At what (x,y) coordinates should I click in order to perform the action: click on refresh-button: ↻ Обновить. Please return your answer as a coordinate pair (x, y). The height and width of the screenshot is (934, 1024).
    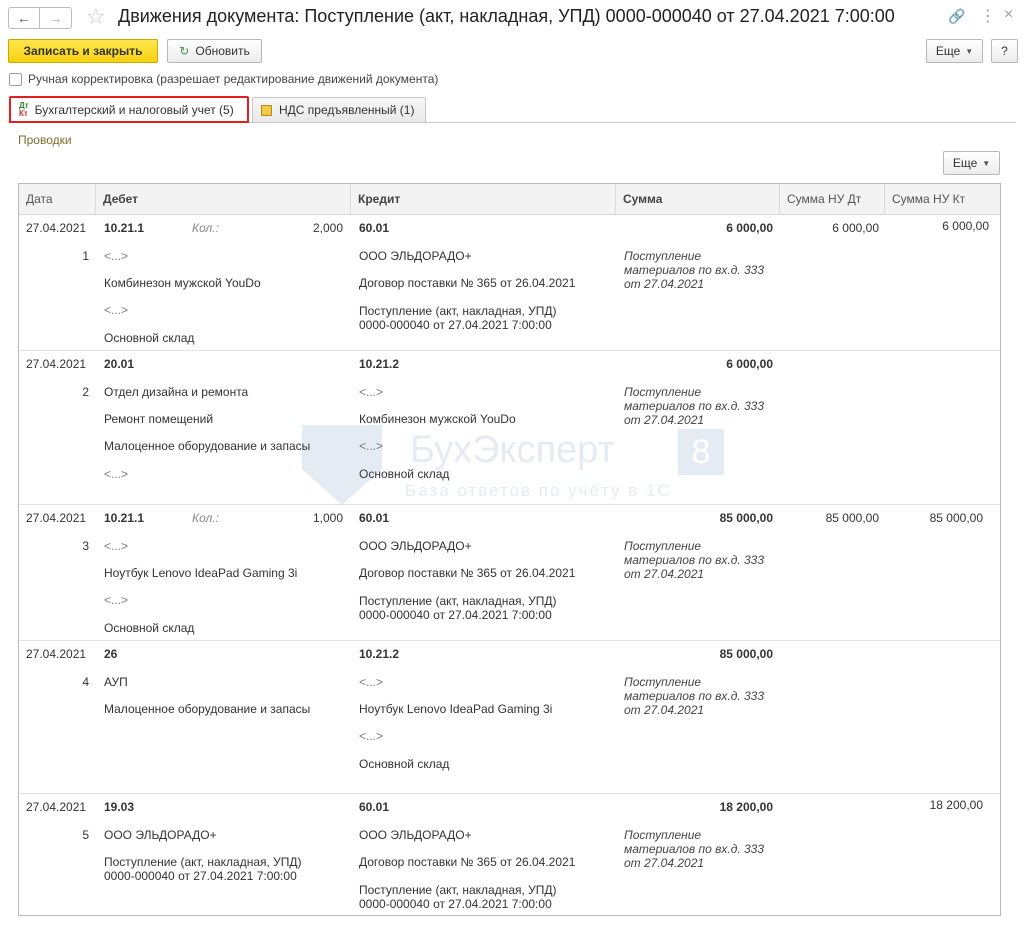
    Looking at the image, I should click on (214, 51).